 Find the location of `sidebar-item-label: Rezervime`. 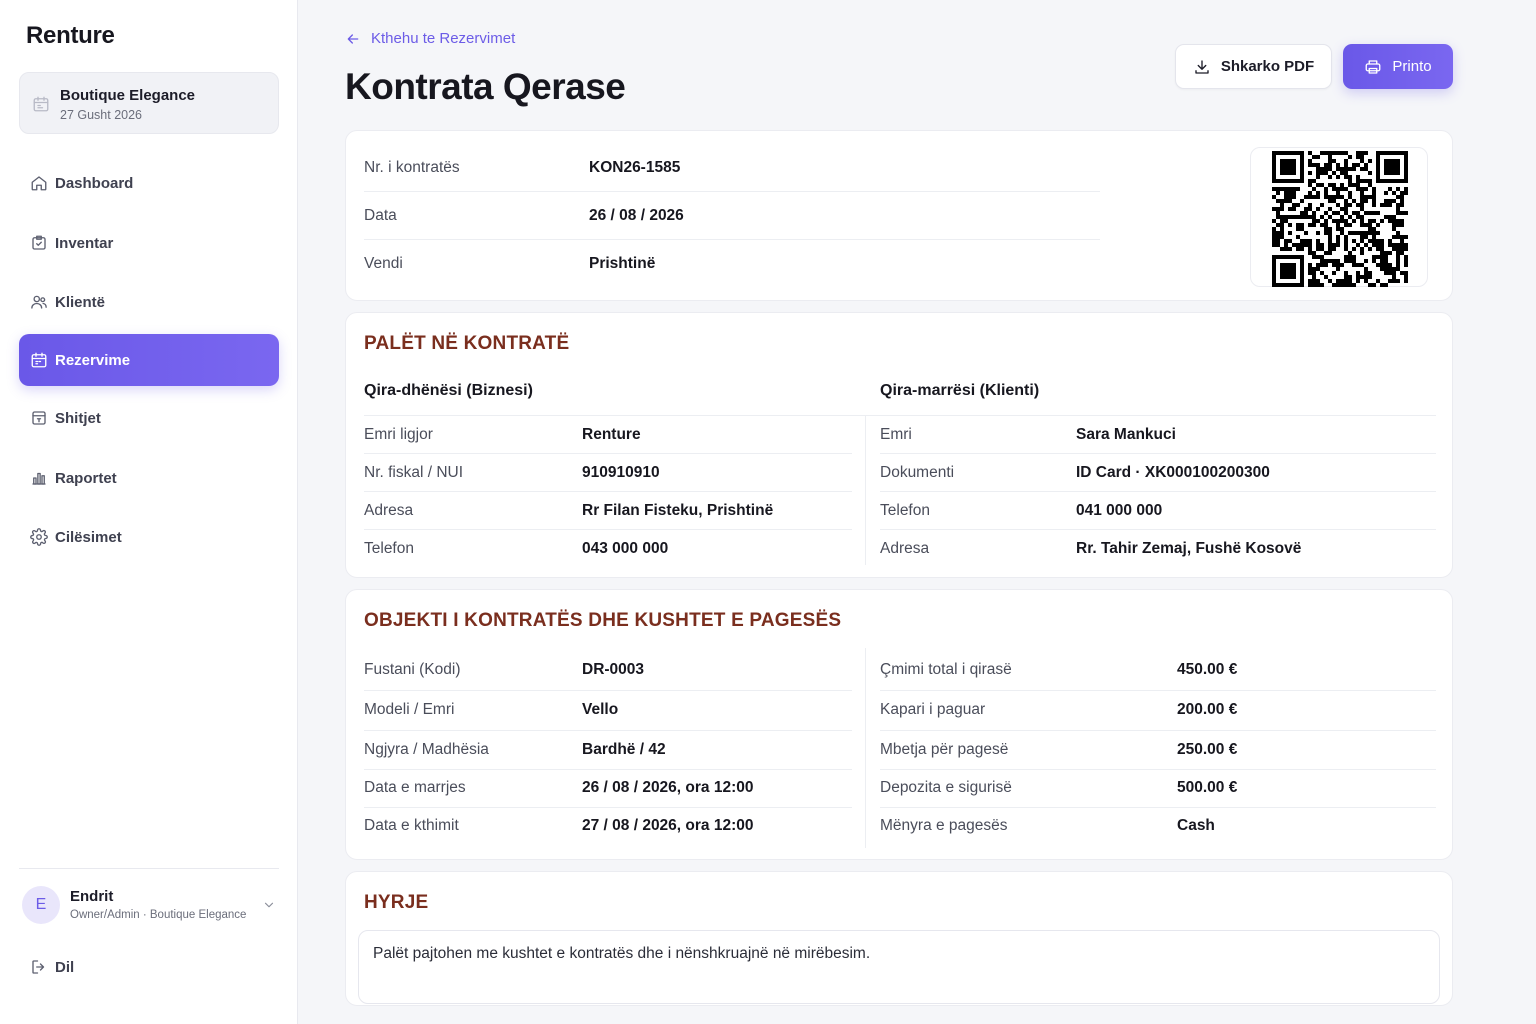

sidebar-item-label: Rezervime is located at coordinates (93, 360).